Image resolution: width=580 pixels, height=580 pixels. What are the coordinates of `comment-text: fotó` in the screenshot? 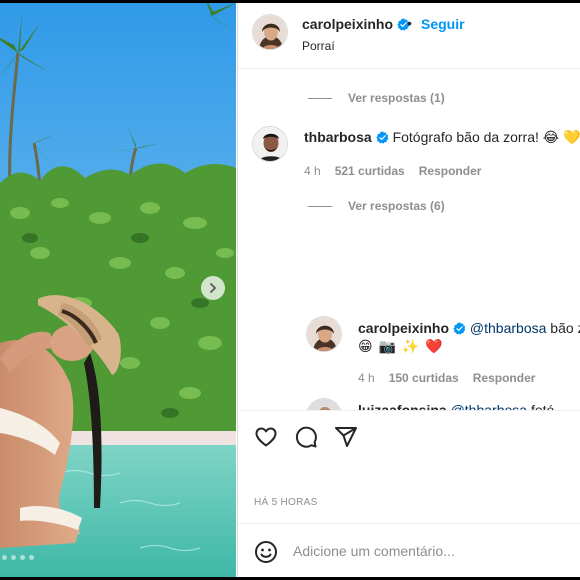 It's located at (542, 406).